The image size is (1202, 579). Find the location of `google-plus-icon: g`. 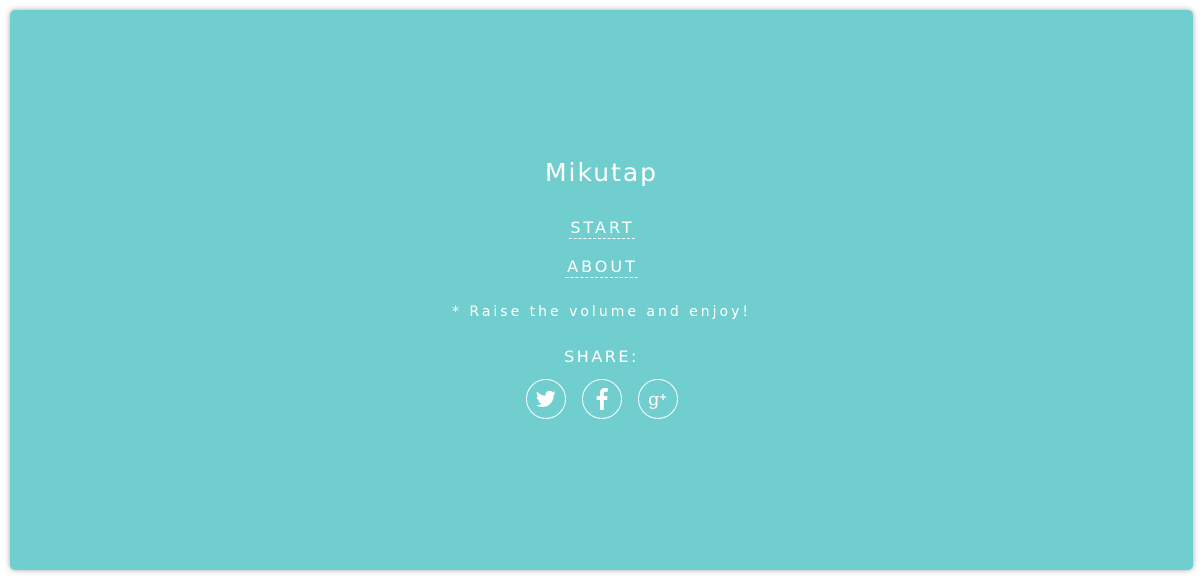

google-plus-icon: g is located at coordinates (658, 399).